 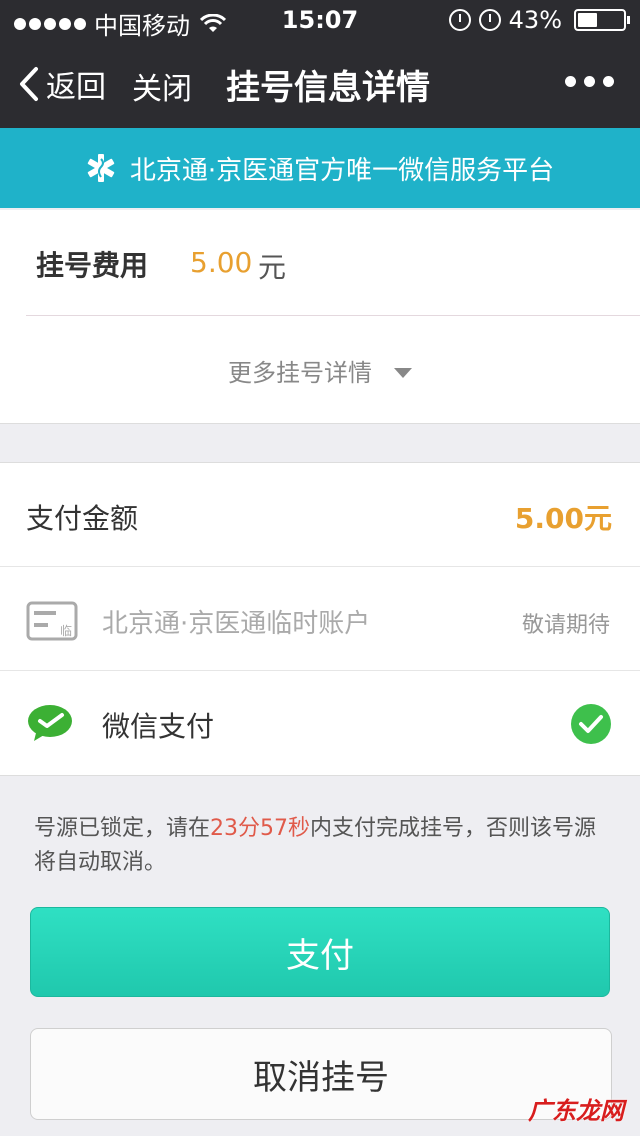 I want to click on service-banner: 北京通·京医通官方唯一微信服务平台, so click(x=320, y=168).